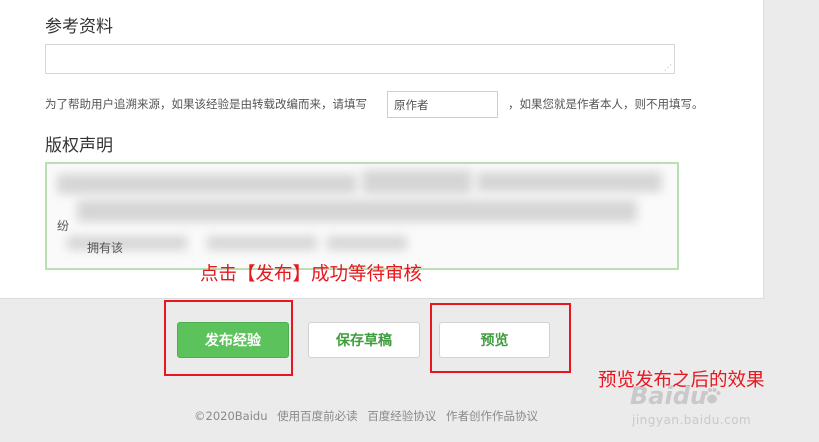 This screenshot has height=442, width=819. I want to click on preview-button: 预览, so click(494, 340).